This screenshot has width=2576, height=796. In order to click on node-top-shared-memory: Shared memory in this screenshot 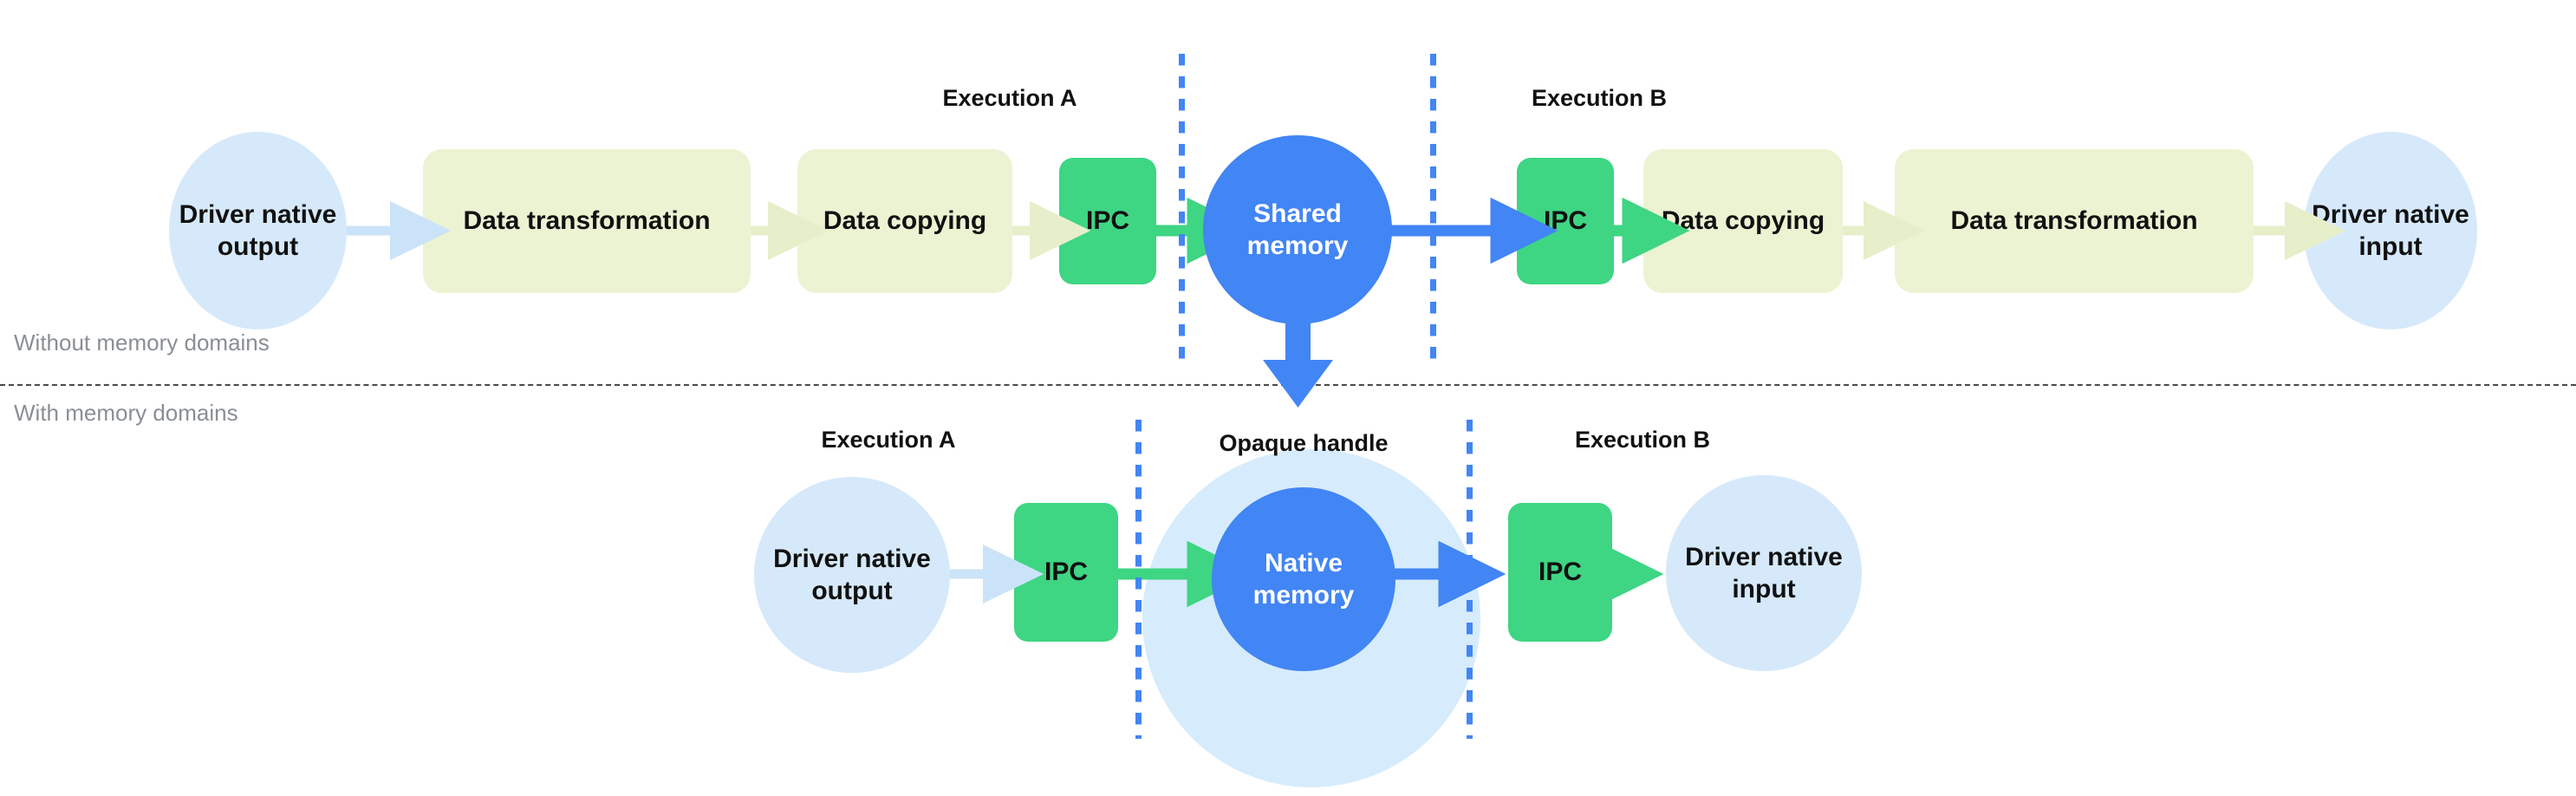, I will do `click(1297, 229)`.